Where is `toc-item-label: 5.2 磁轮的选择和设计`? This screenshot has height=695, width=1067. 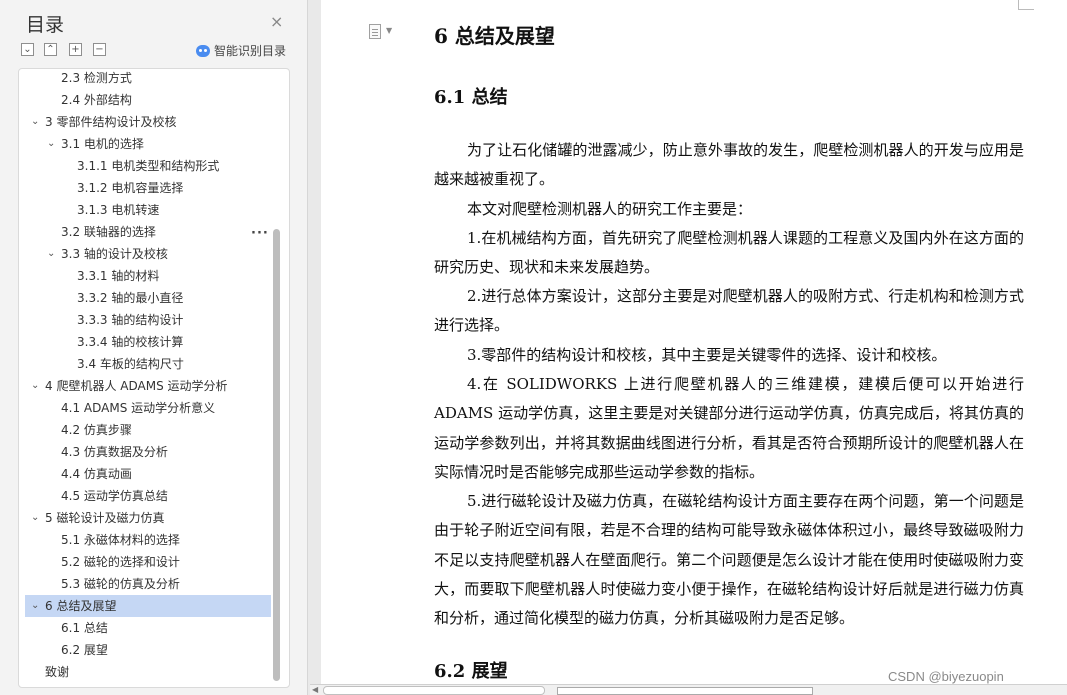
toc-item-label: 5.2 磁轮的选择和设计 is located at coordinates (120, 562).